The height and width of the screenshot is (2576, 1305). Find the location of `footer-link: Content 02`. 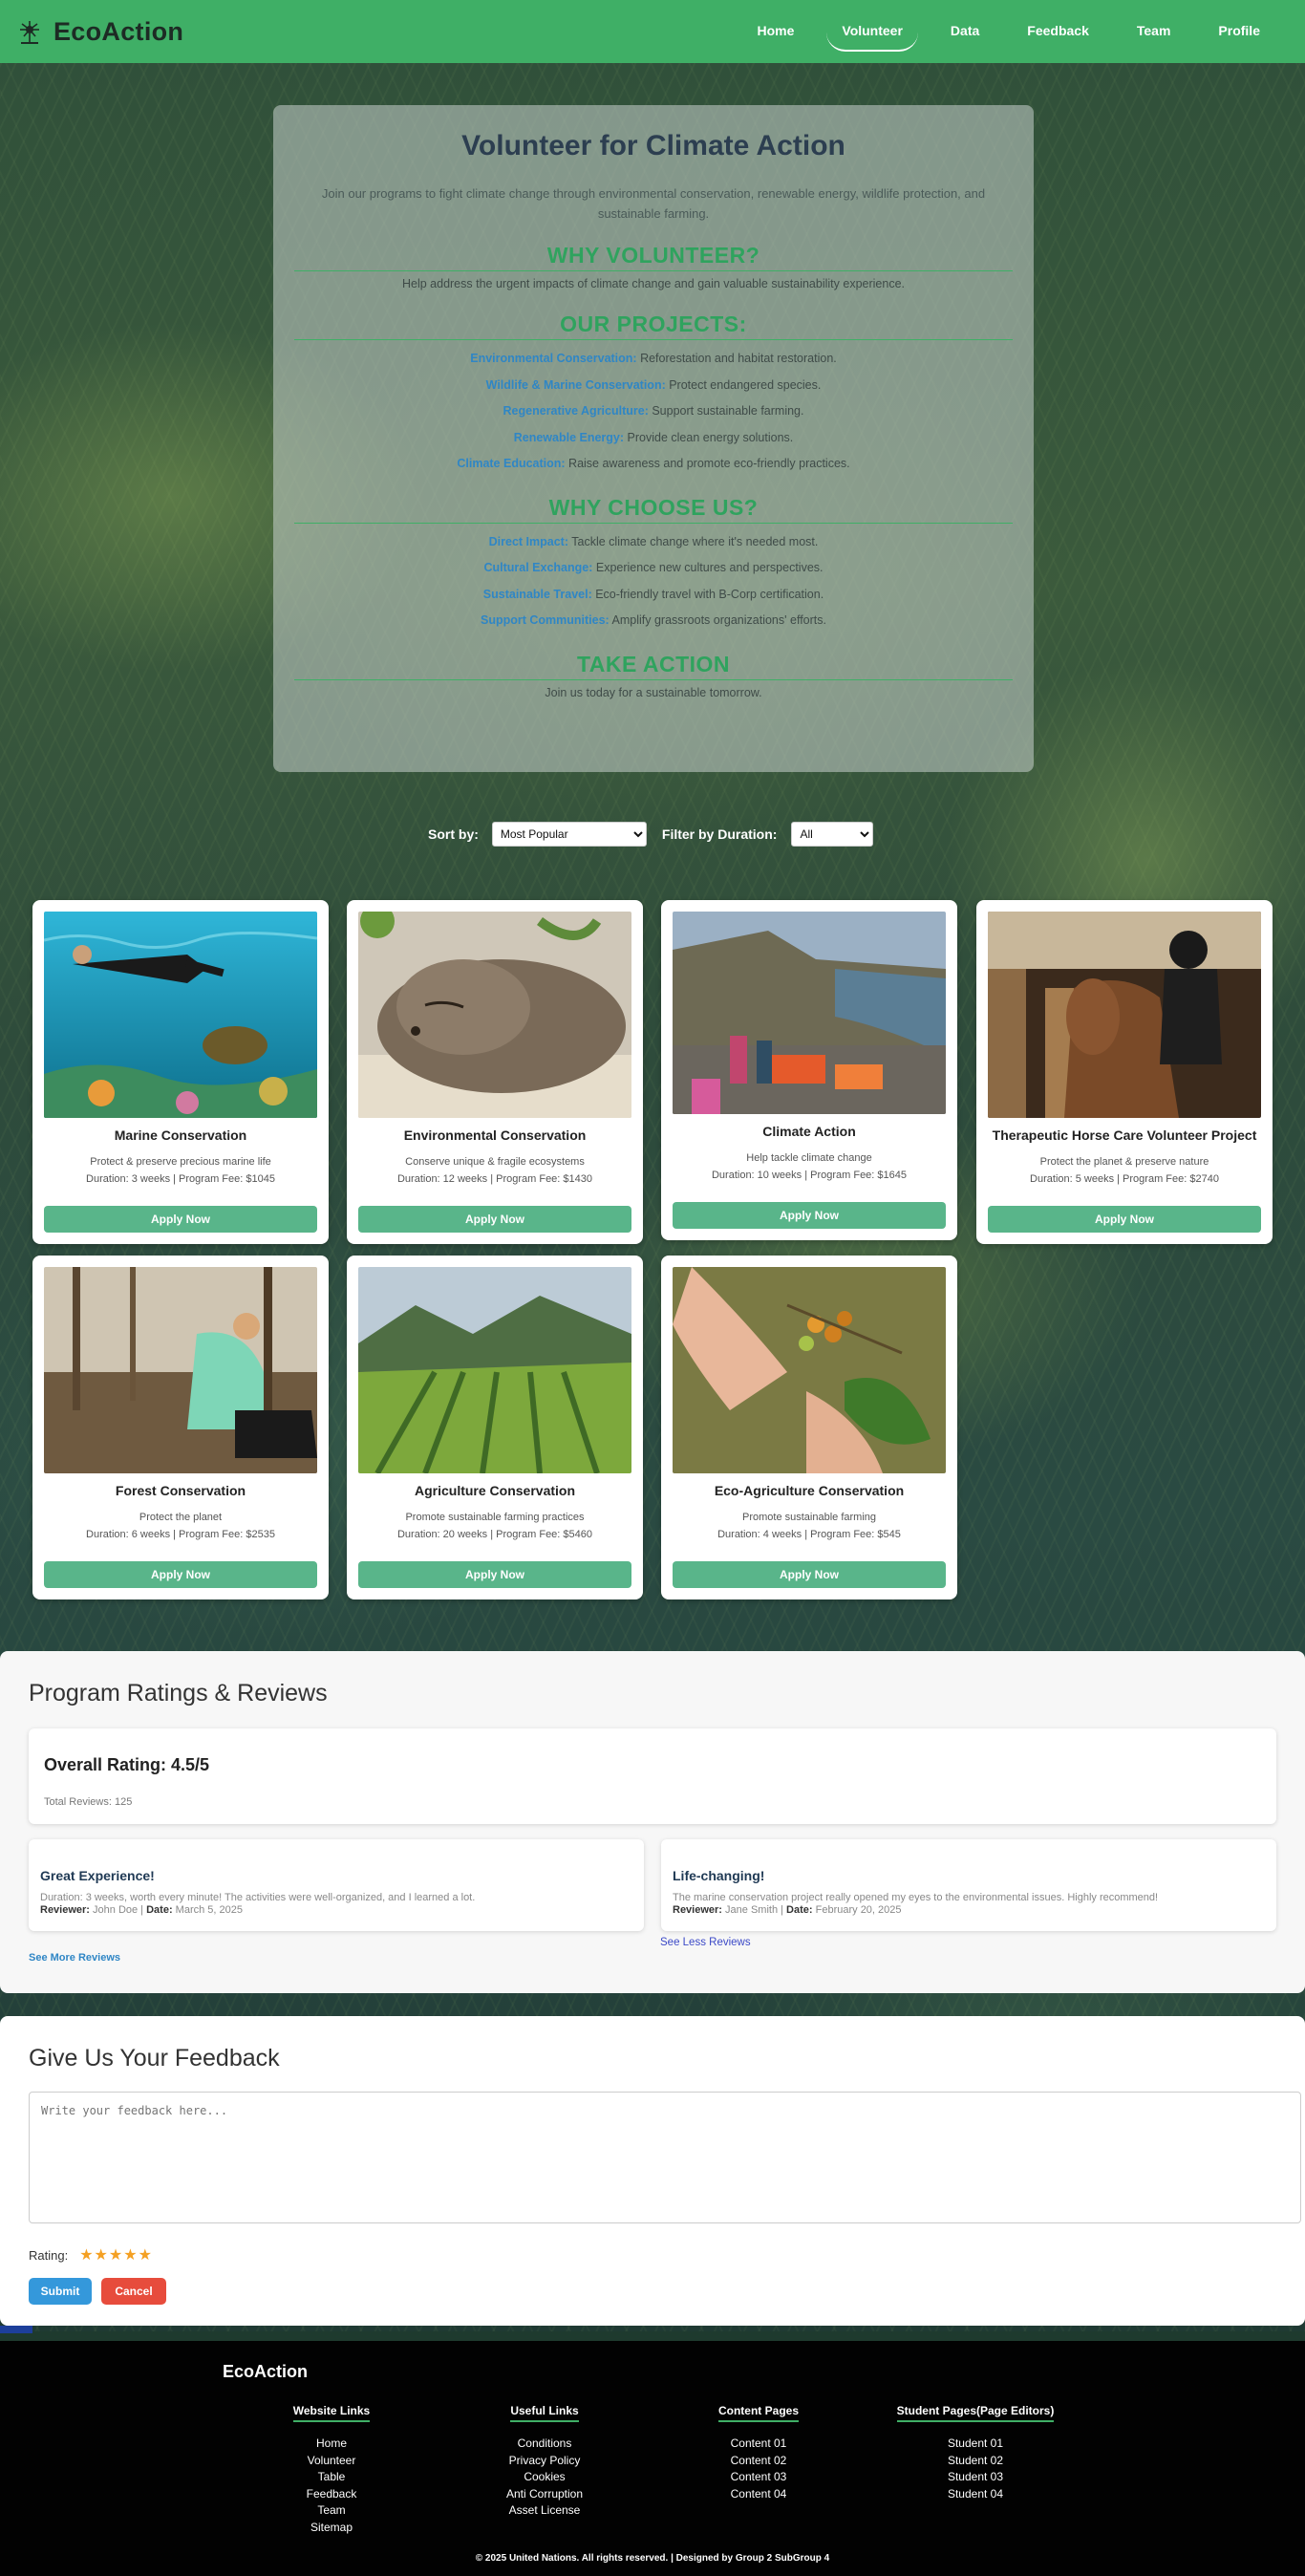

footer-link: Content 02 is located at coordinates (758, 2461).